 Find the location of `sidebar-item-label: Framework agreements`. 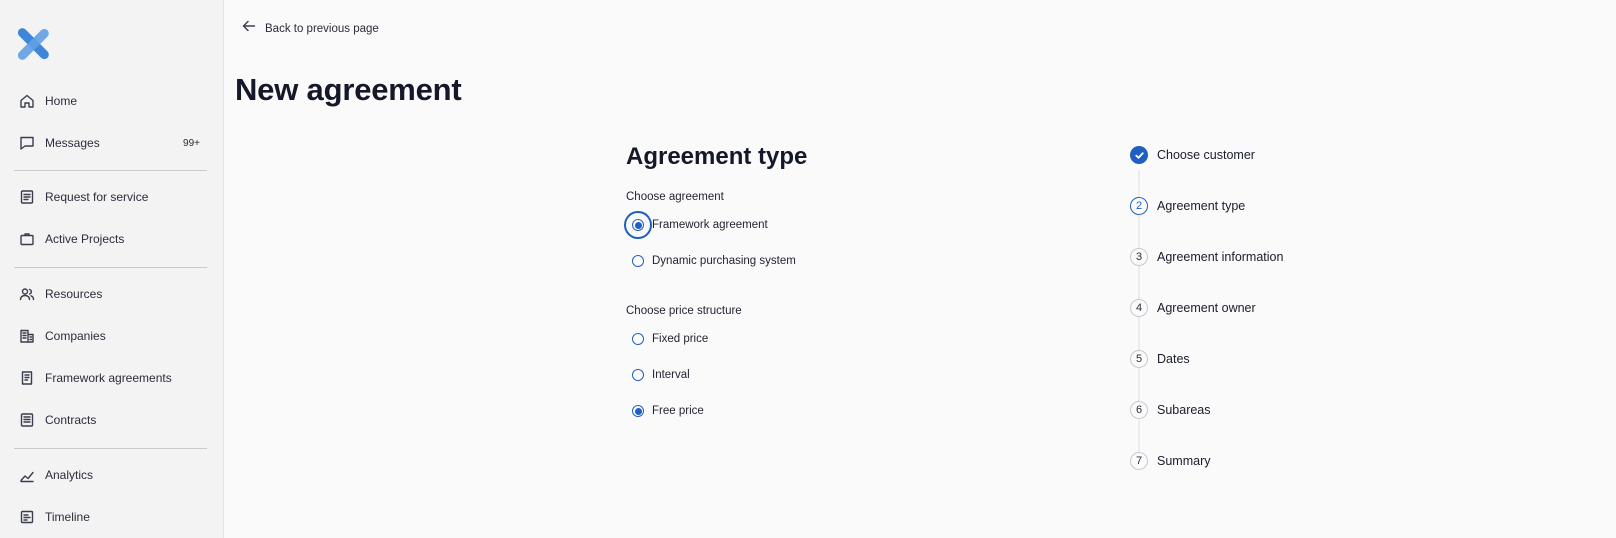

sidebar-item-label: Framework agreements is located at coordinates (108, 378).